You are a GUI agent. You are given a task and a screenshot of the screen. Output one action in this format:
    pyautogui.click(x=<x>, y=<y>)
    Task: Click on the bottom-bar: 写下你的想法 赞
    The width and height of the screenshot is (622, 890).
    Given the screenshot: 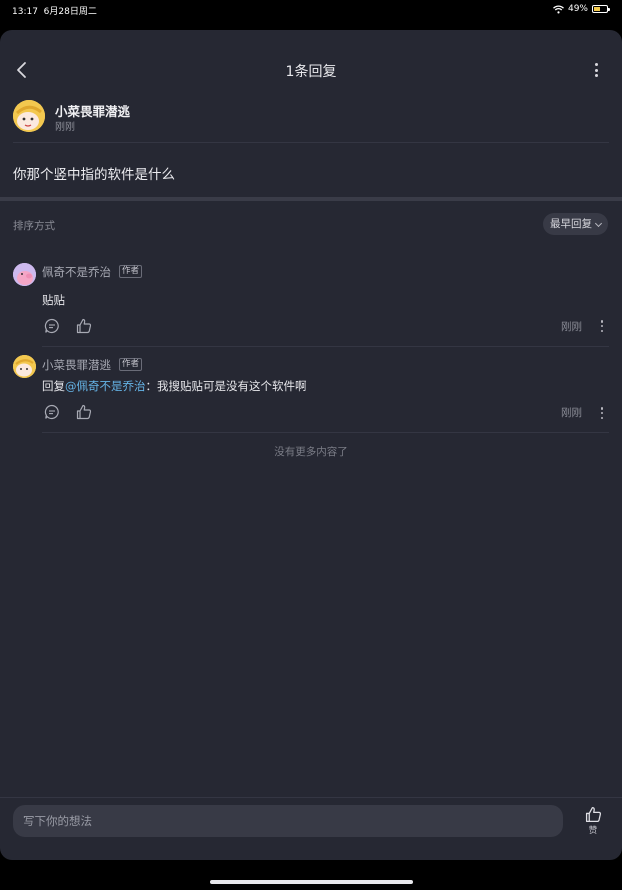 What is the action you would take?
    pyautogui.click(x=311, y=828)
    